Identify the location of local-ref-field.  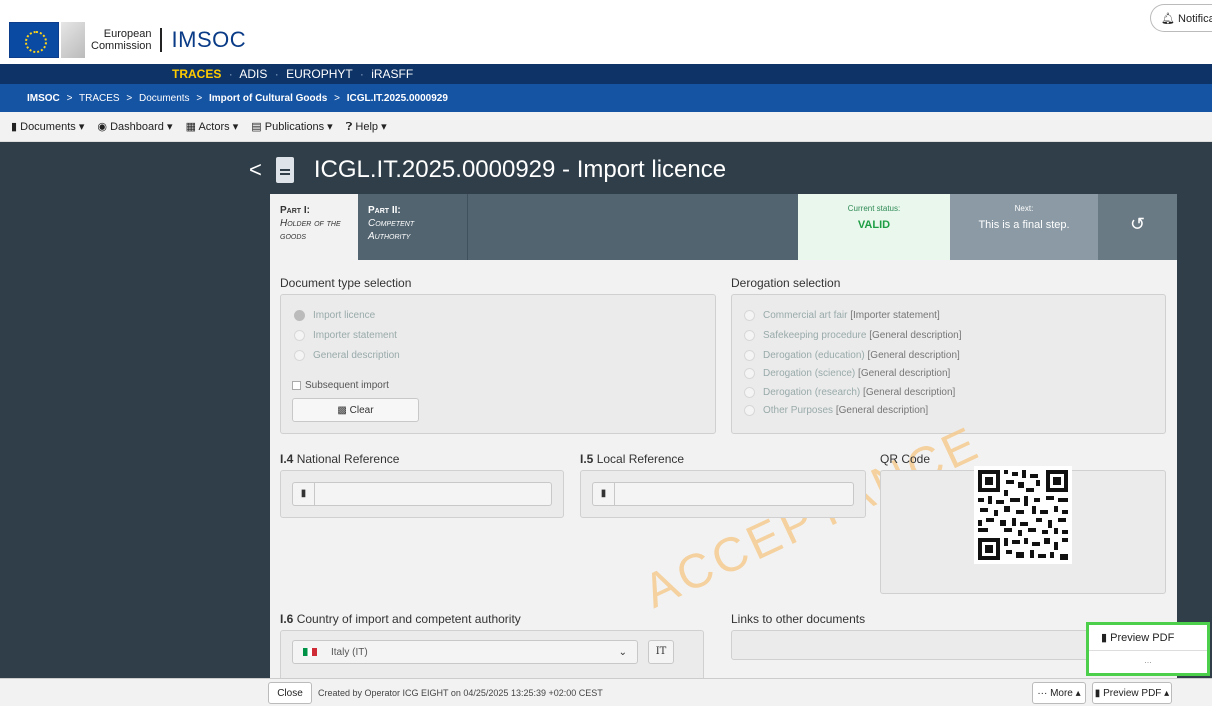
(734, 494).